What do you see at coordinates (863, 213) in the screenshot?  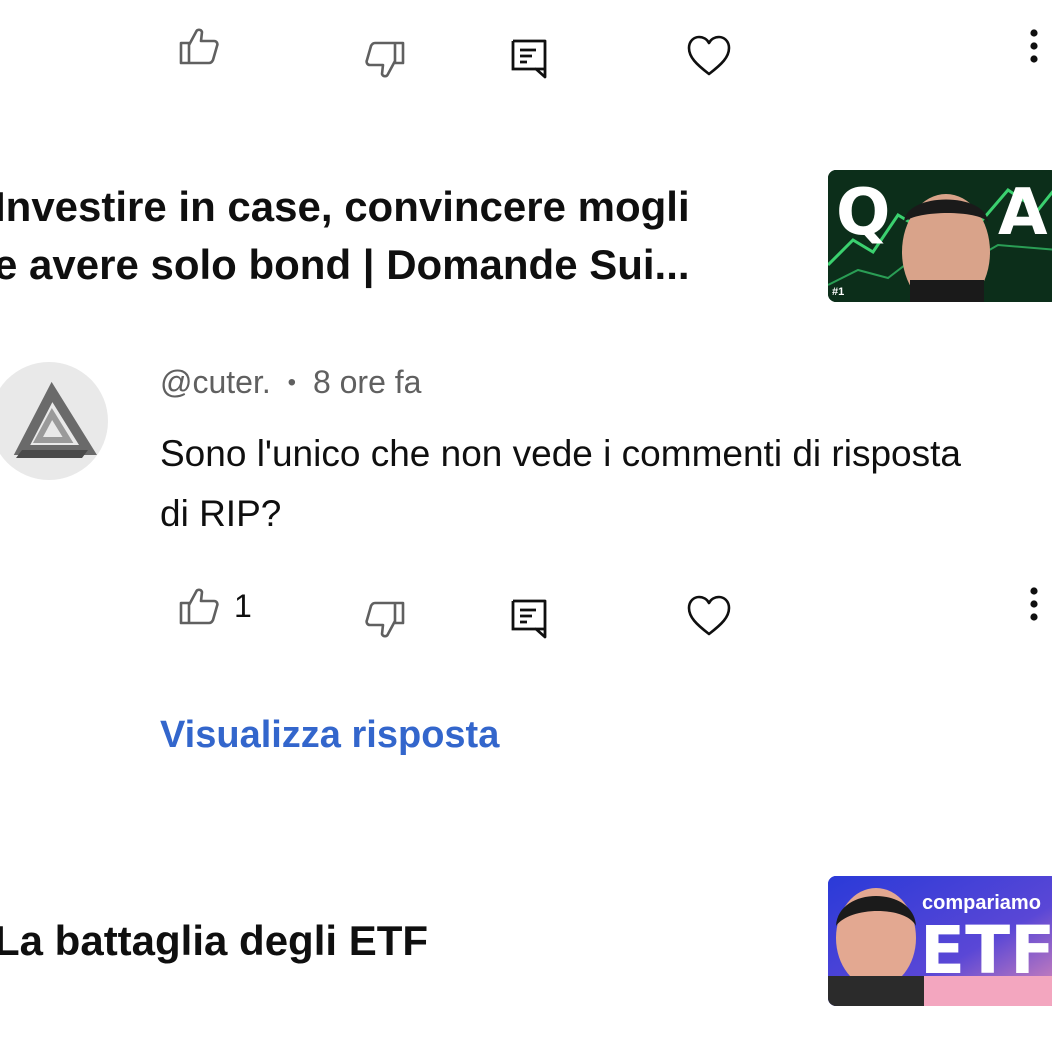 I see `thumbnail-letter-q: Q` at bounding box center [863, 213].